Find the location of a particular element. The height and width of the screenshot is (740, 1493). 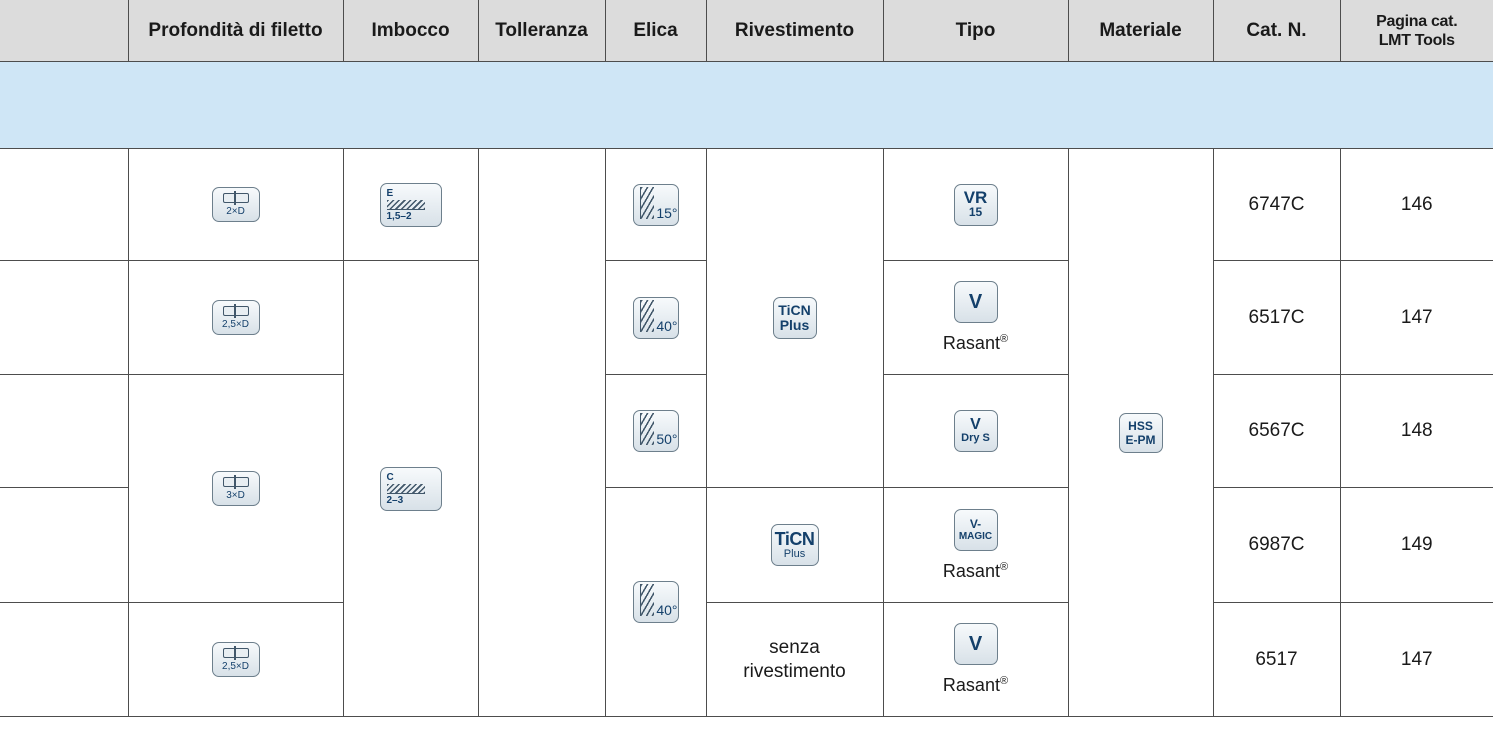

type-v-dry-s-icon: V Dry S is located at coordinates (975, 431).